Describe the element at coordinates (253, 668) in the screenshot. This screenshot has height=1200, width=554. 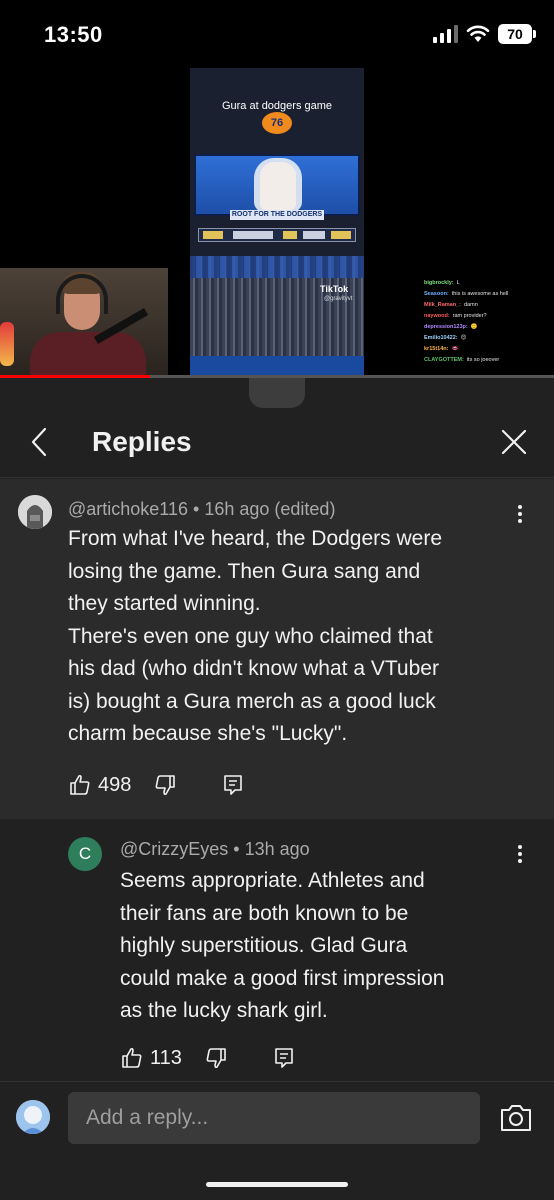
I see `comment-line: his dad (who didn't know what a VTuber` at that location.